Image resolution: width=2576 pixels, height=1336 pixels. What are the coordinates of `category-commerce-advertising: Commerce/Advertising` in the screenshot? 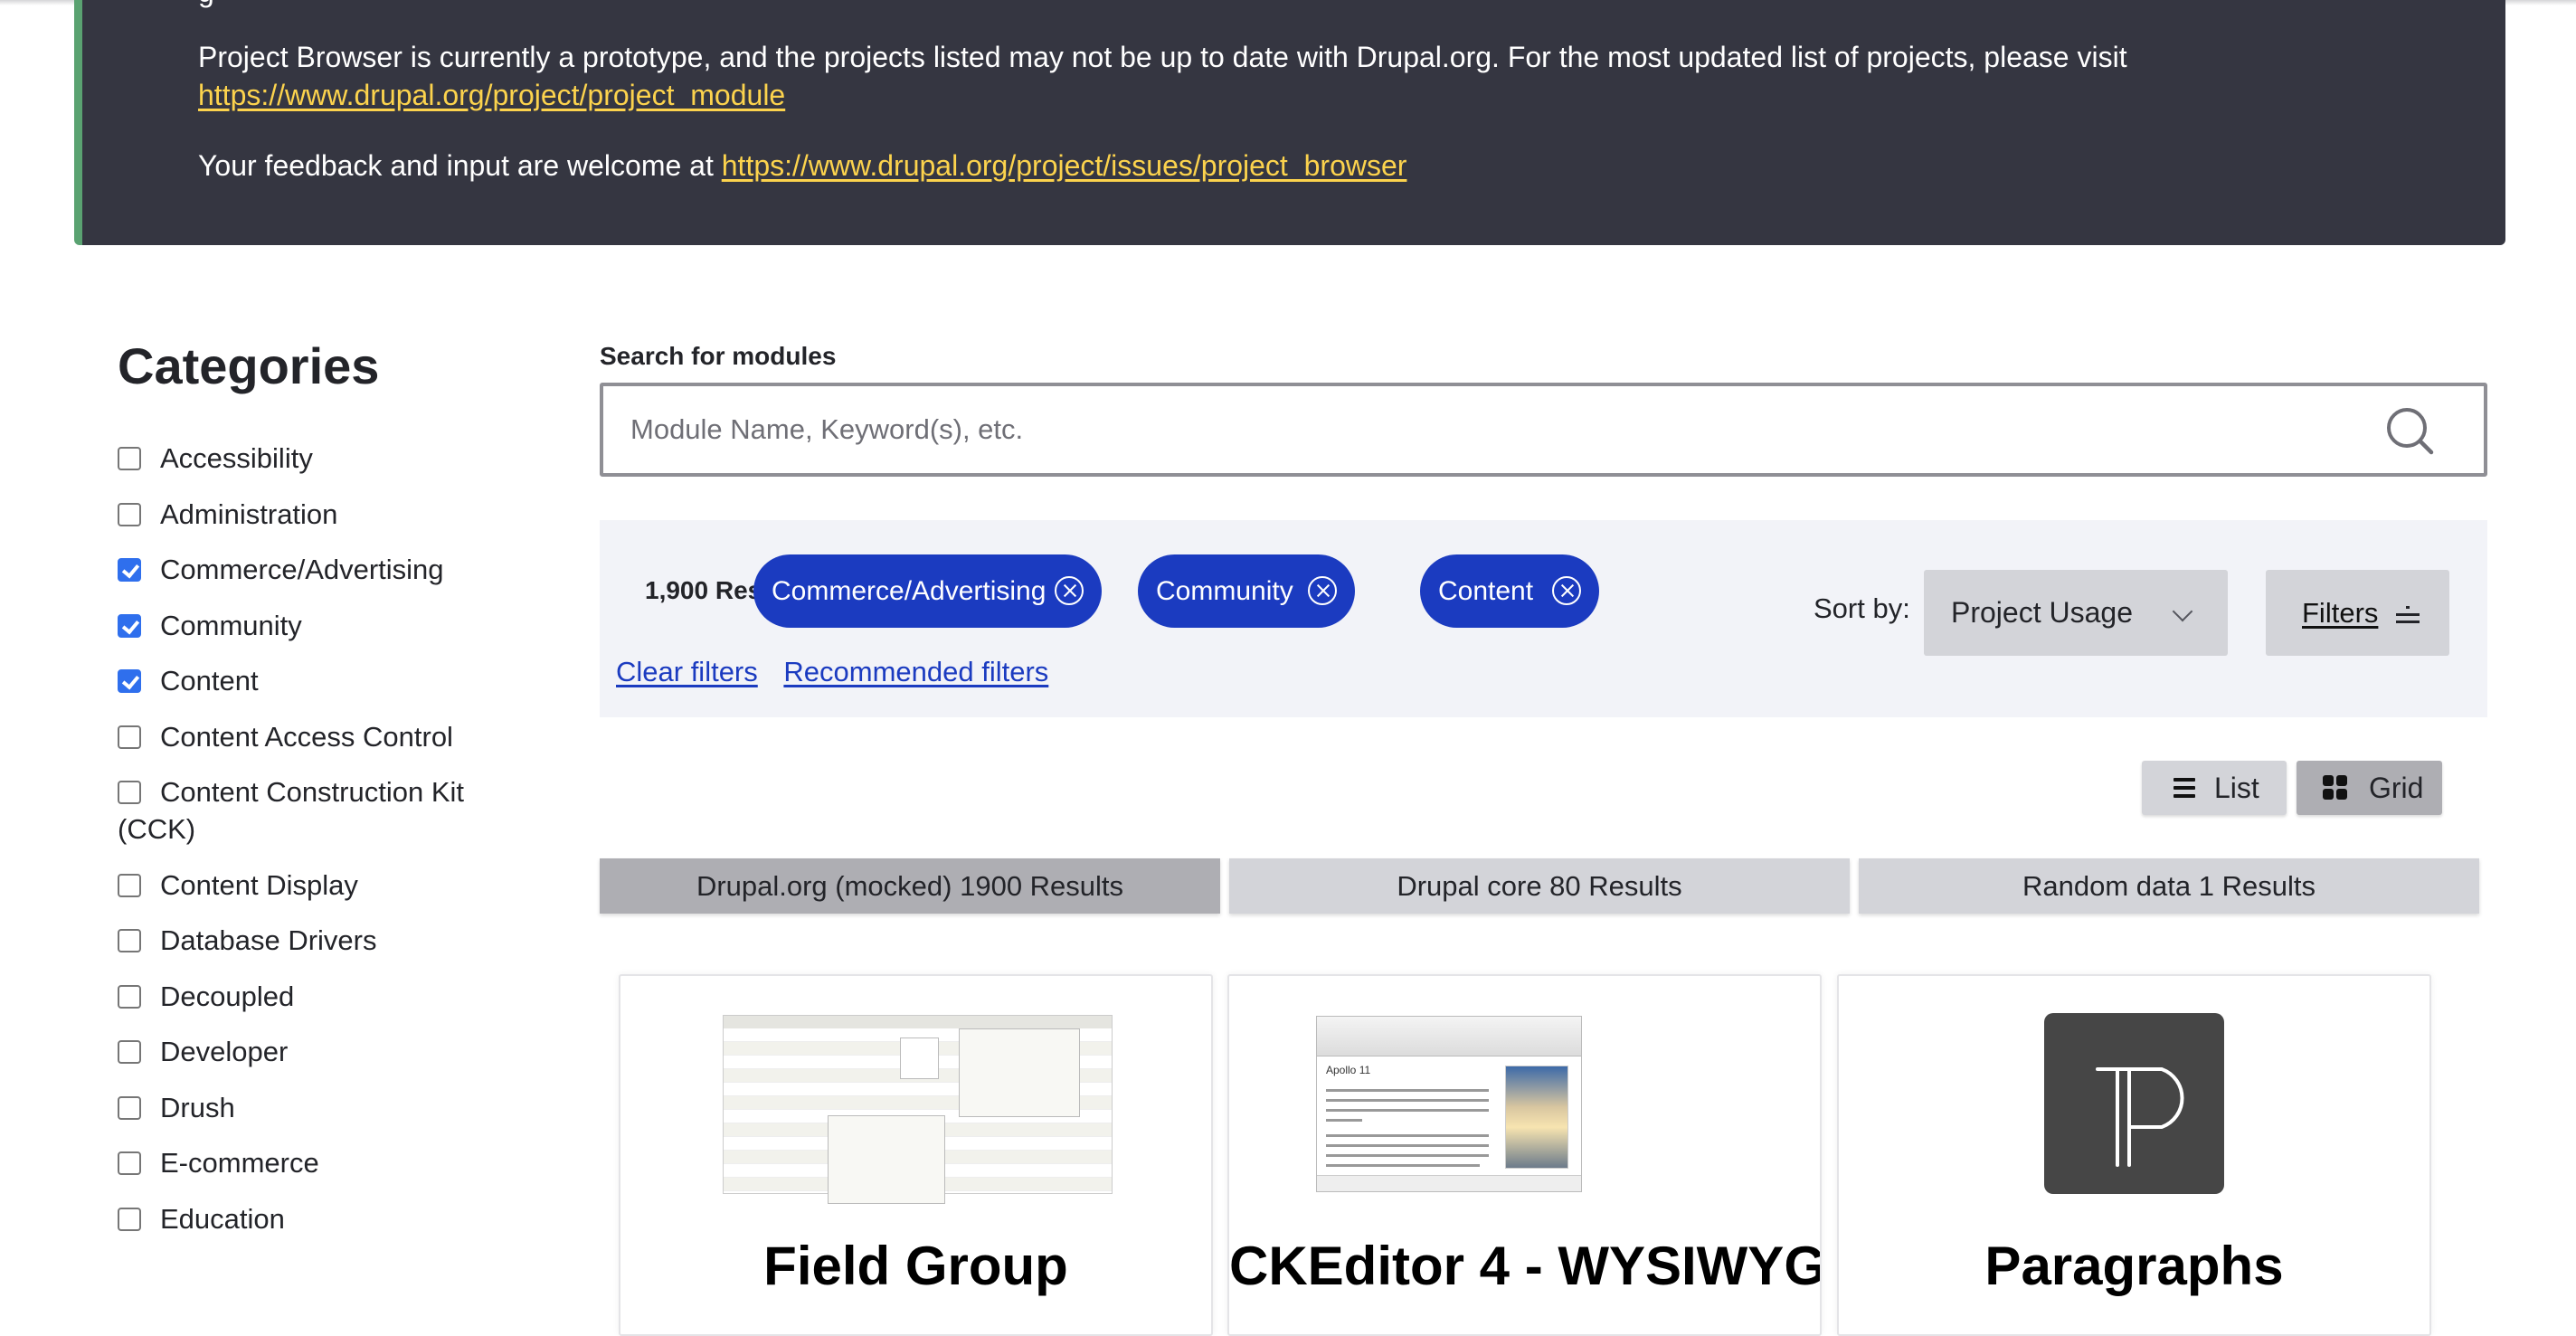 It's located at (326, 569).